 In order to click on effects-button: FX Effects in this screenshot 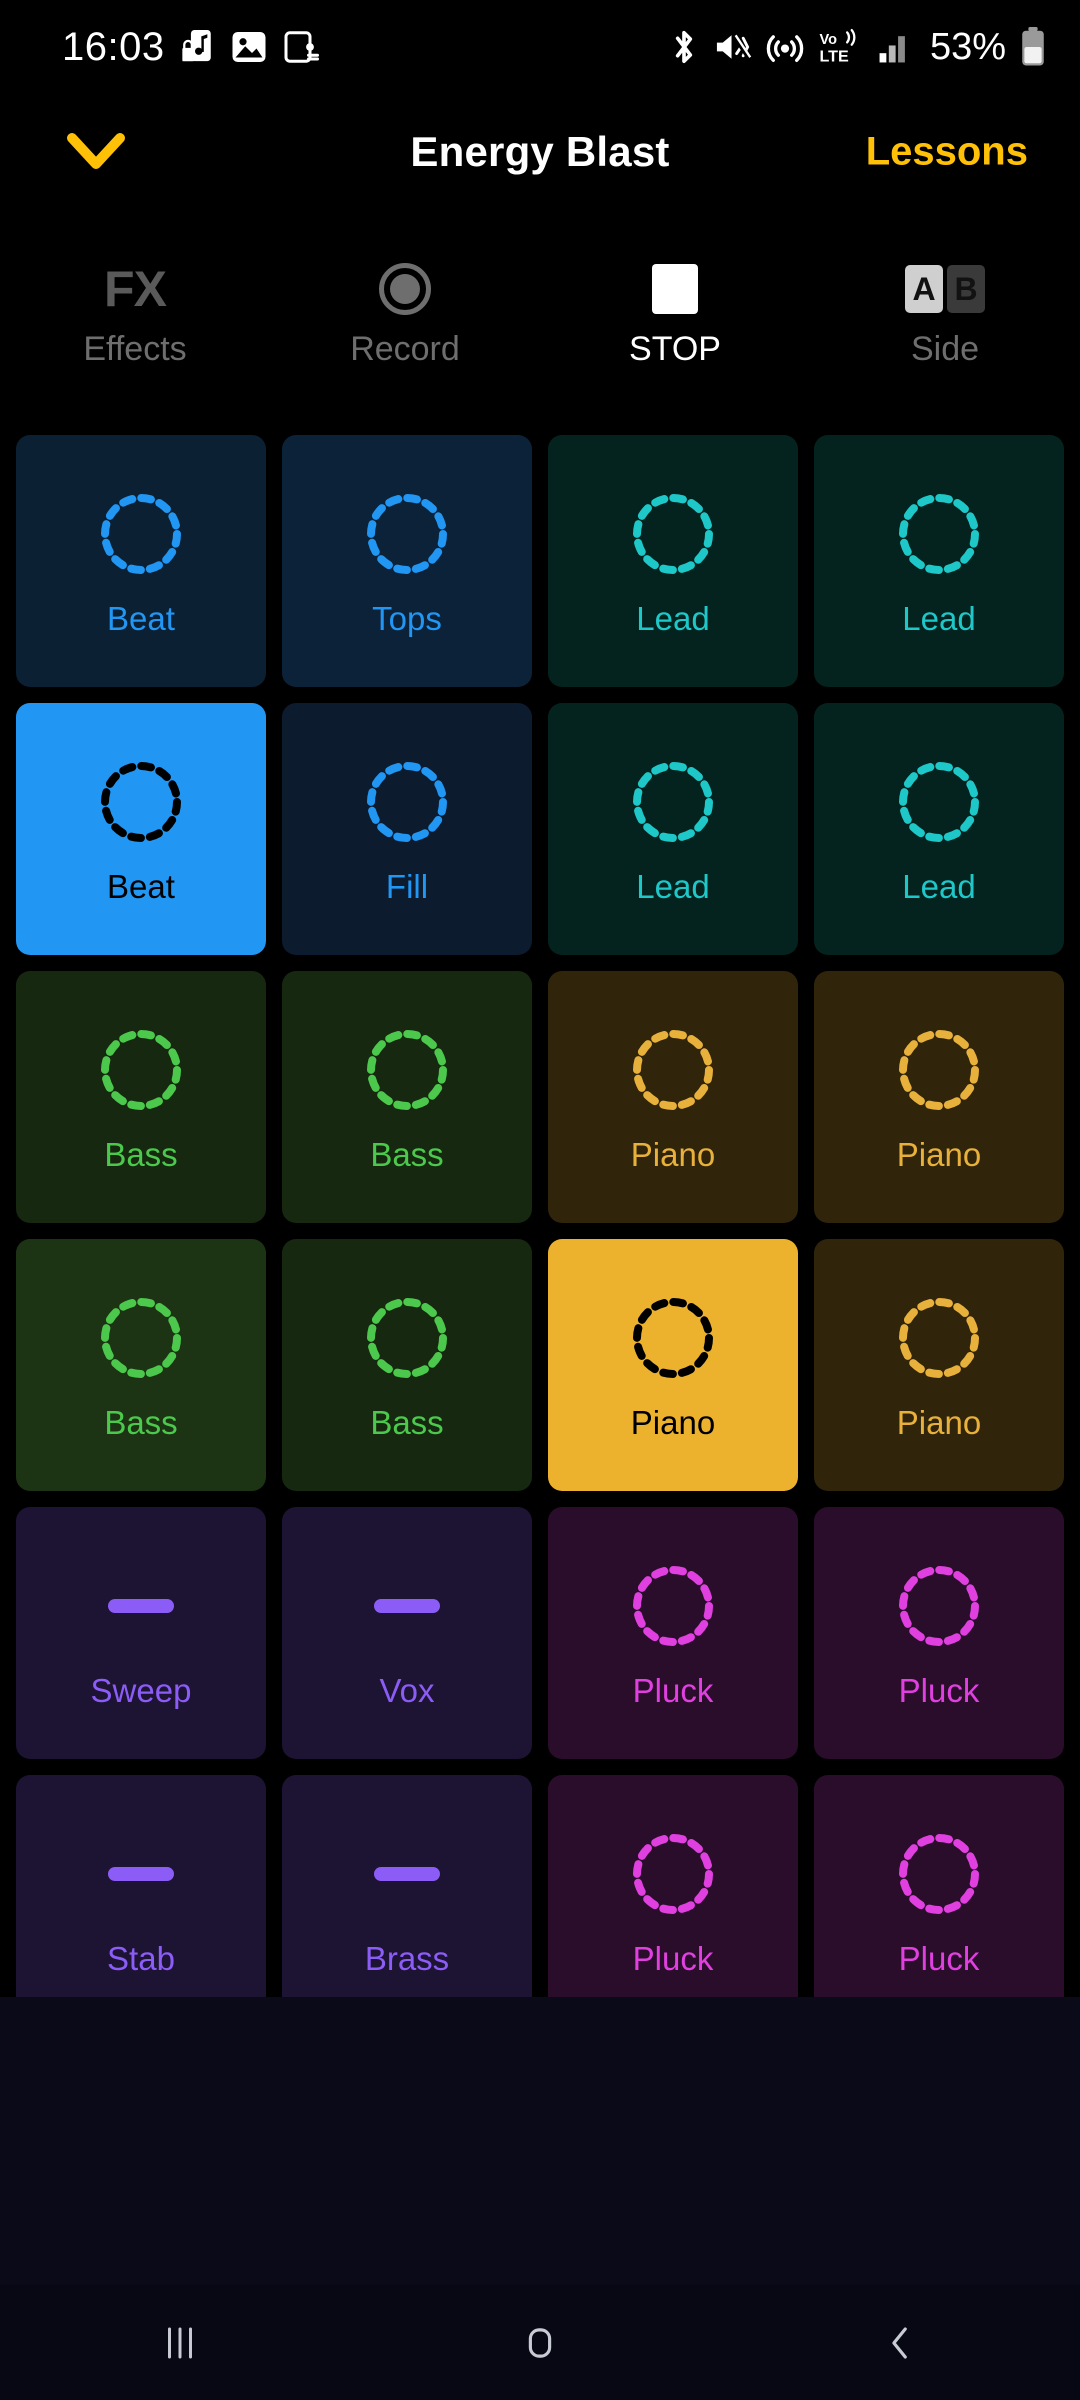, I will do `click(135, 328)`.